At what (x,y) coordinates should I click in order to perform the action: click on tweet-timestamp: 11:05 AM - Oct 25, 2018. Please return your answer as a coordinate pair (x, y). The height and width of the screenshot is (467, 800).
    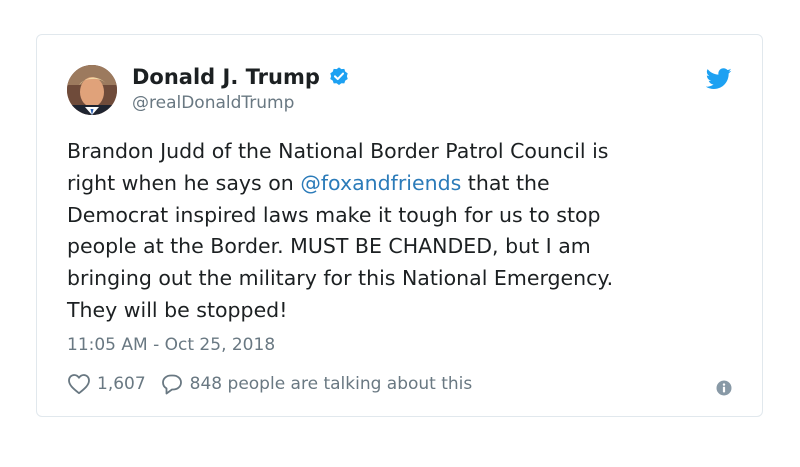
    Looking at the image, I should click on (171, 345).